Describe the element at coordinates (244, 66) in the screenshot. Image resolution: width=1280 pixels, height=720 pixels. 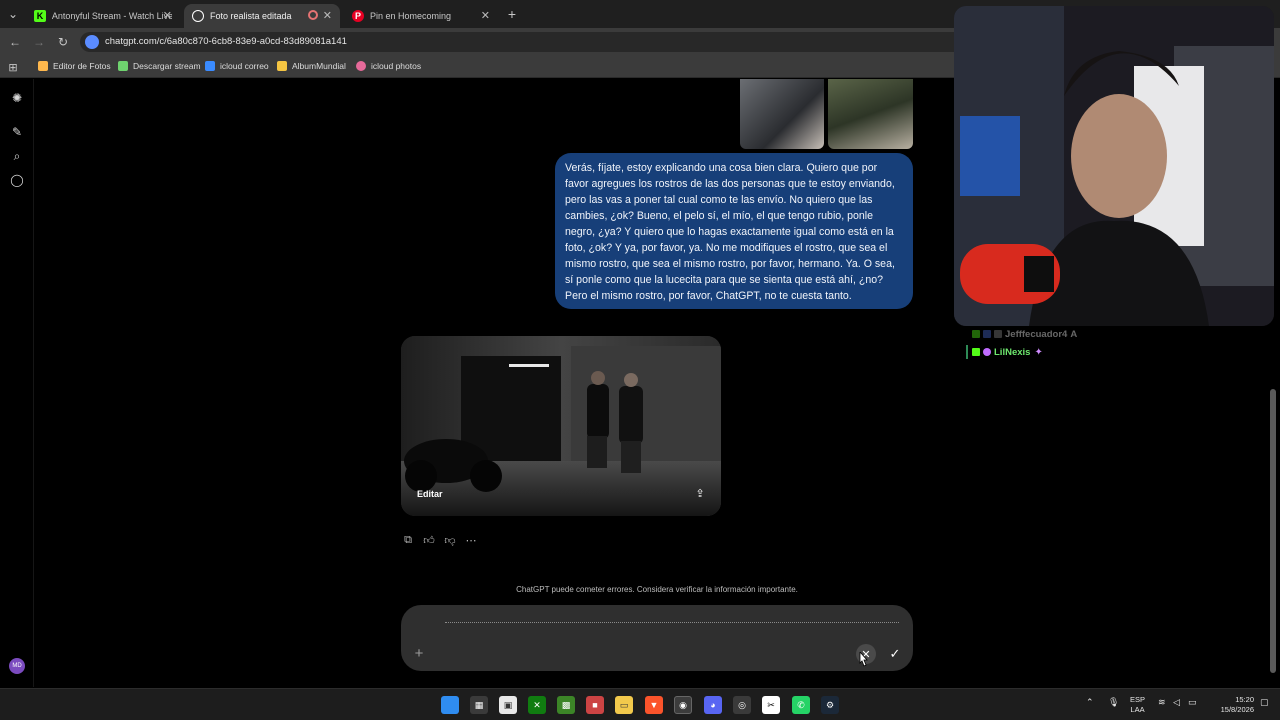
I see `bookmark-label: icloud correo` at that location.